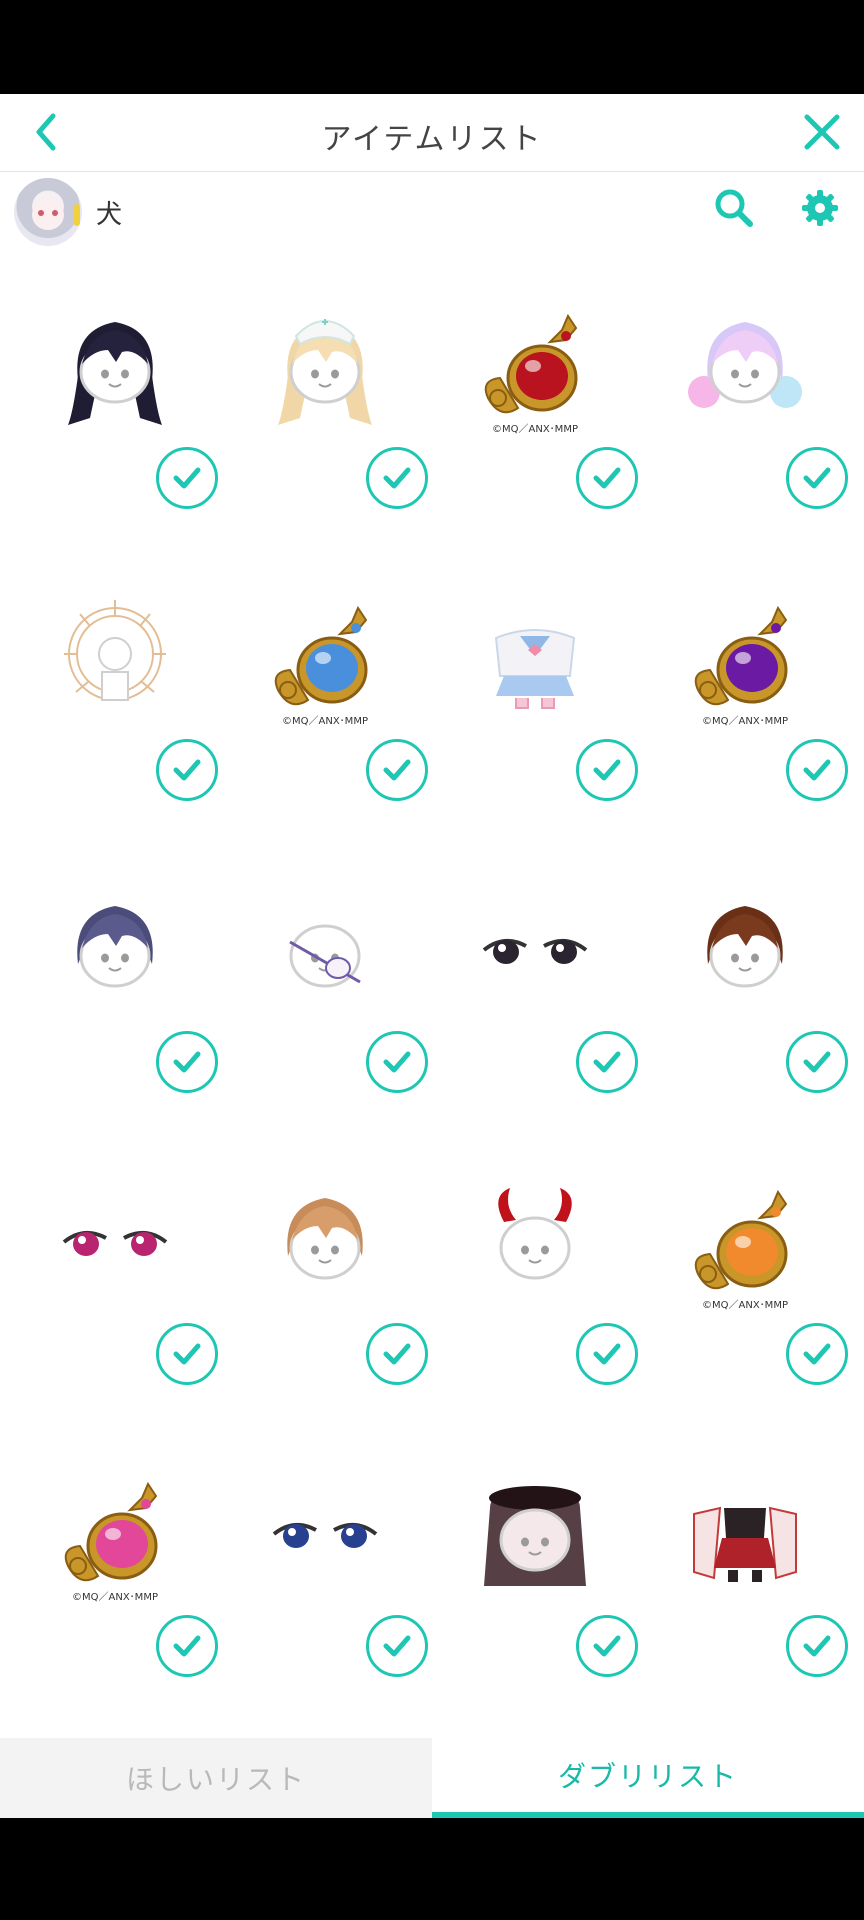  I want to click on lamp-blue-thumbnail, so click(325, 657).